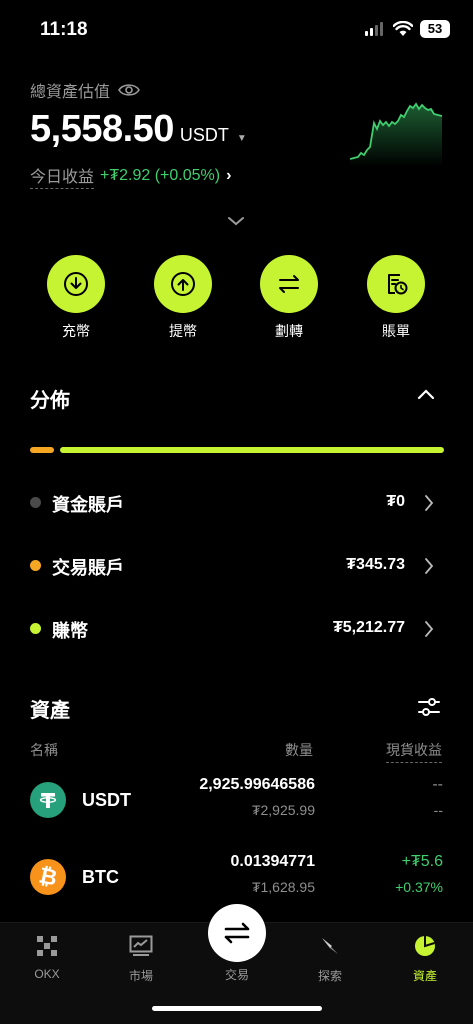 This screenshot has width=473, height=1024. What do you see at coordinates (236, 300) in the screenshot?
I see `quick-actions: 充幣 提幣 劃轉 賬單` at bounding box center [236, 300].